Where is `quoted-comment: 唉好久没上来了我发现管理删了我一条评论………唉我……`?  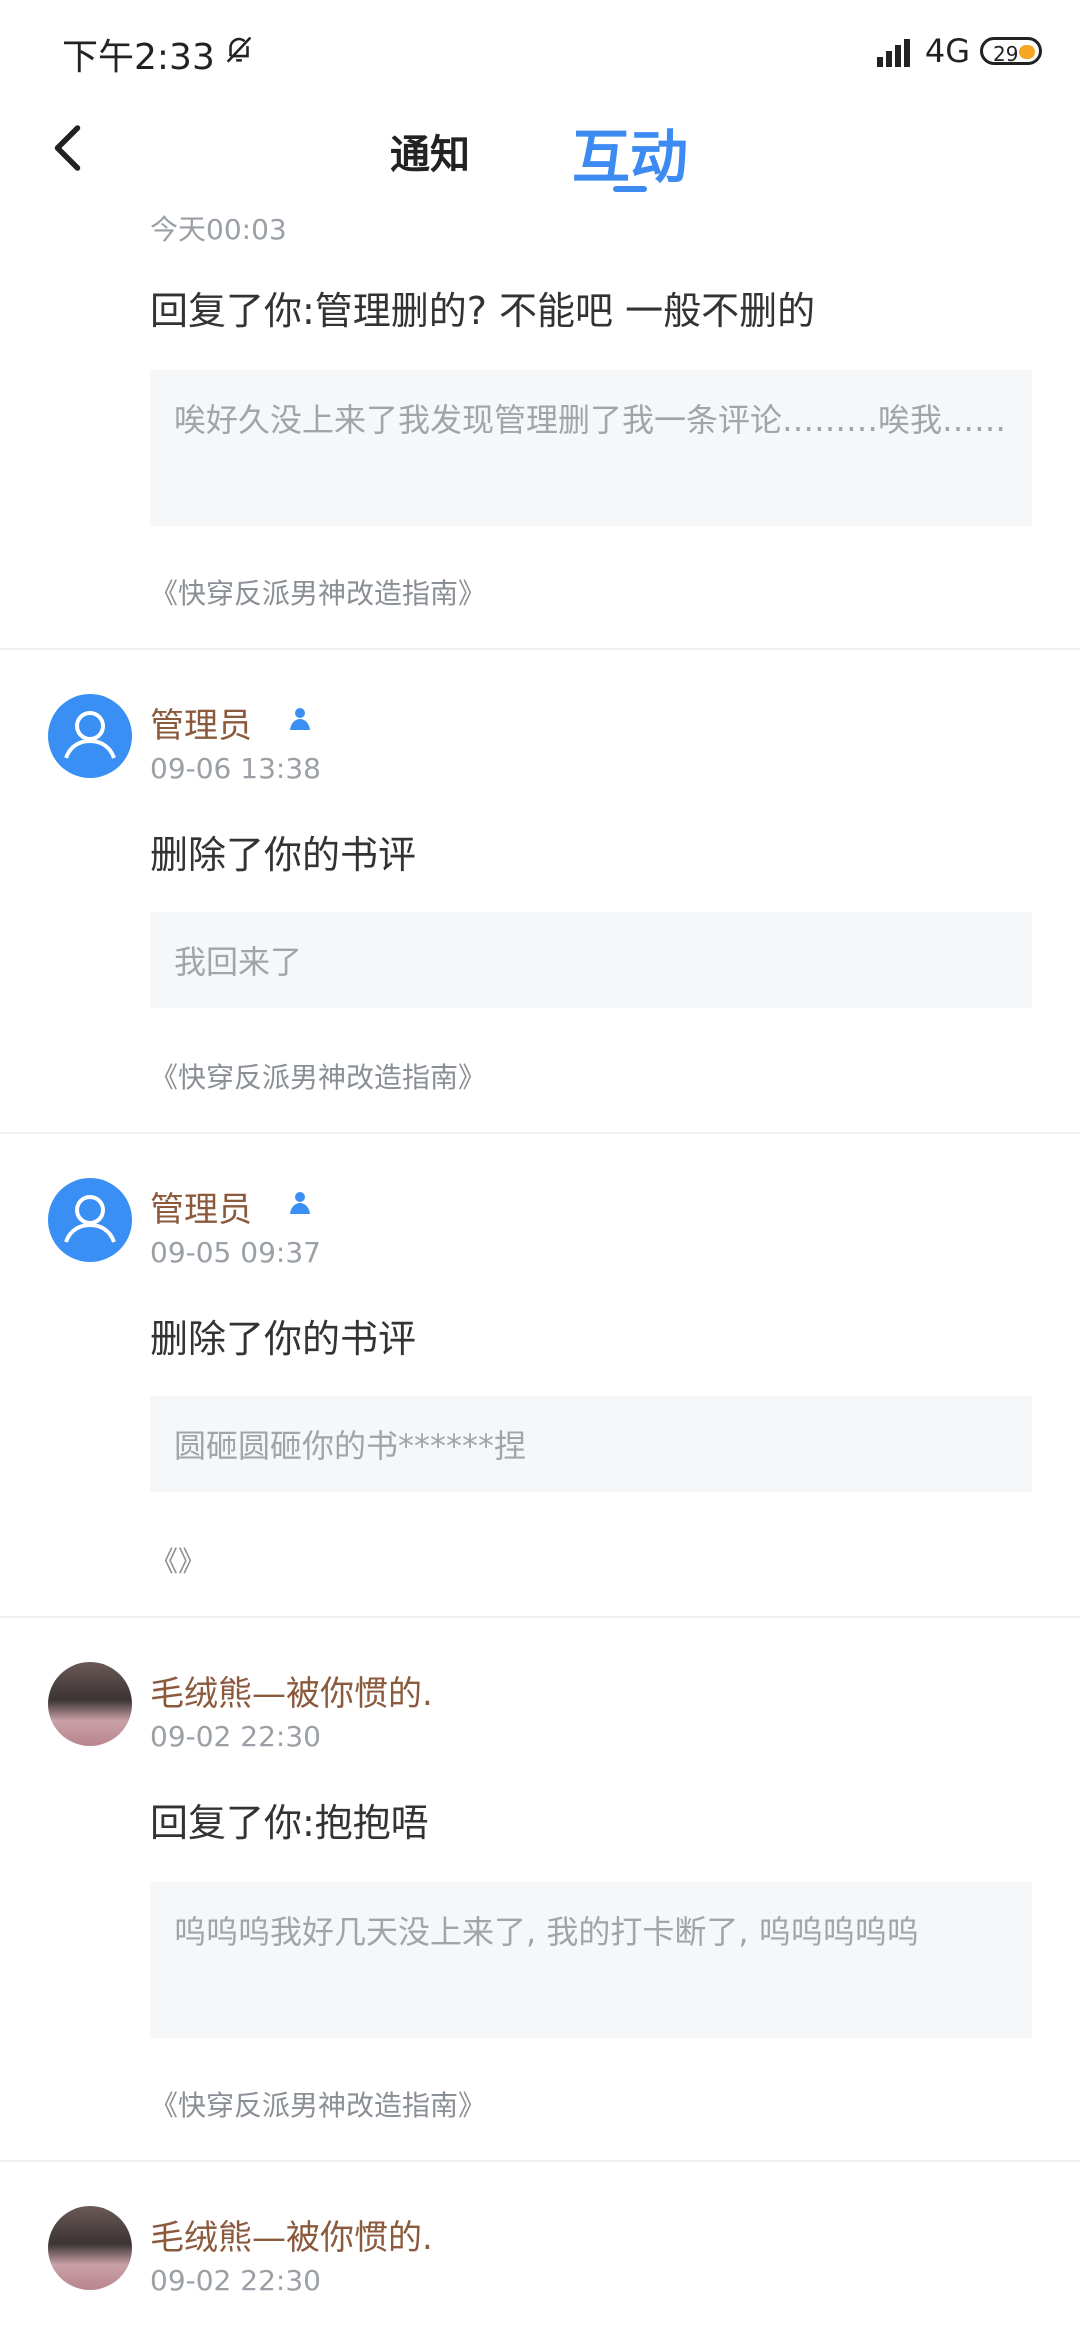 quoted-comment: 唉好久没上来了我发现管理删了我一条评论………唉我…… is located at coordinates (591, 448).